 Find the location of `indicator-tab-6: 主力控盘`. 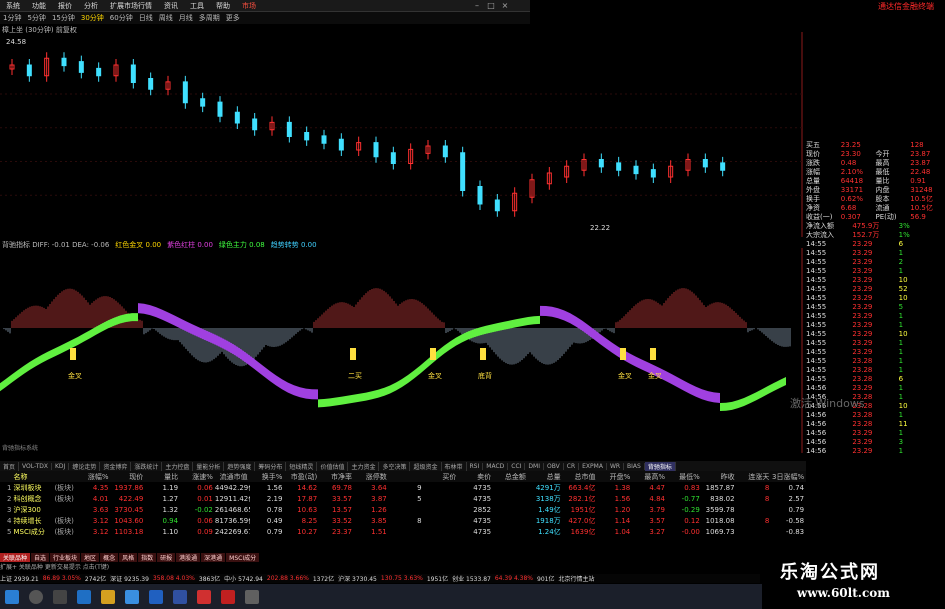

indicator-tab-6: 主力控盘 is located at coordinates (178, 466).